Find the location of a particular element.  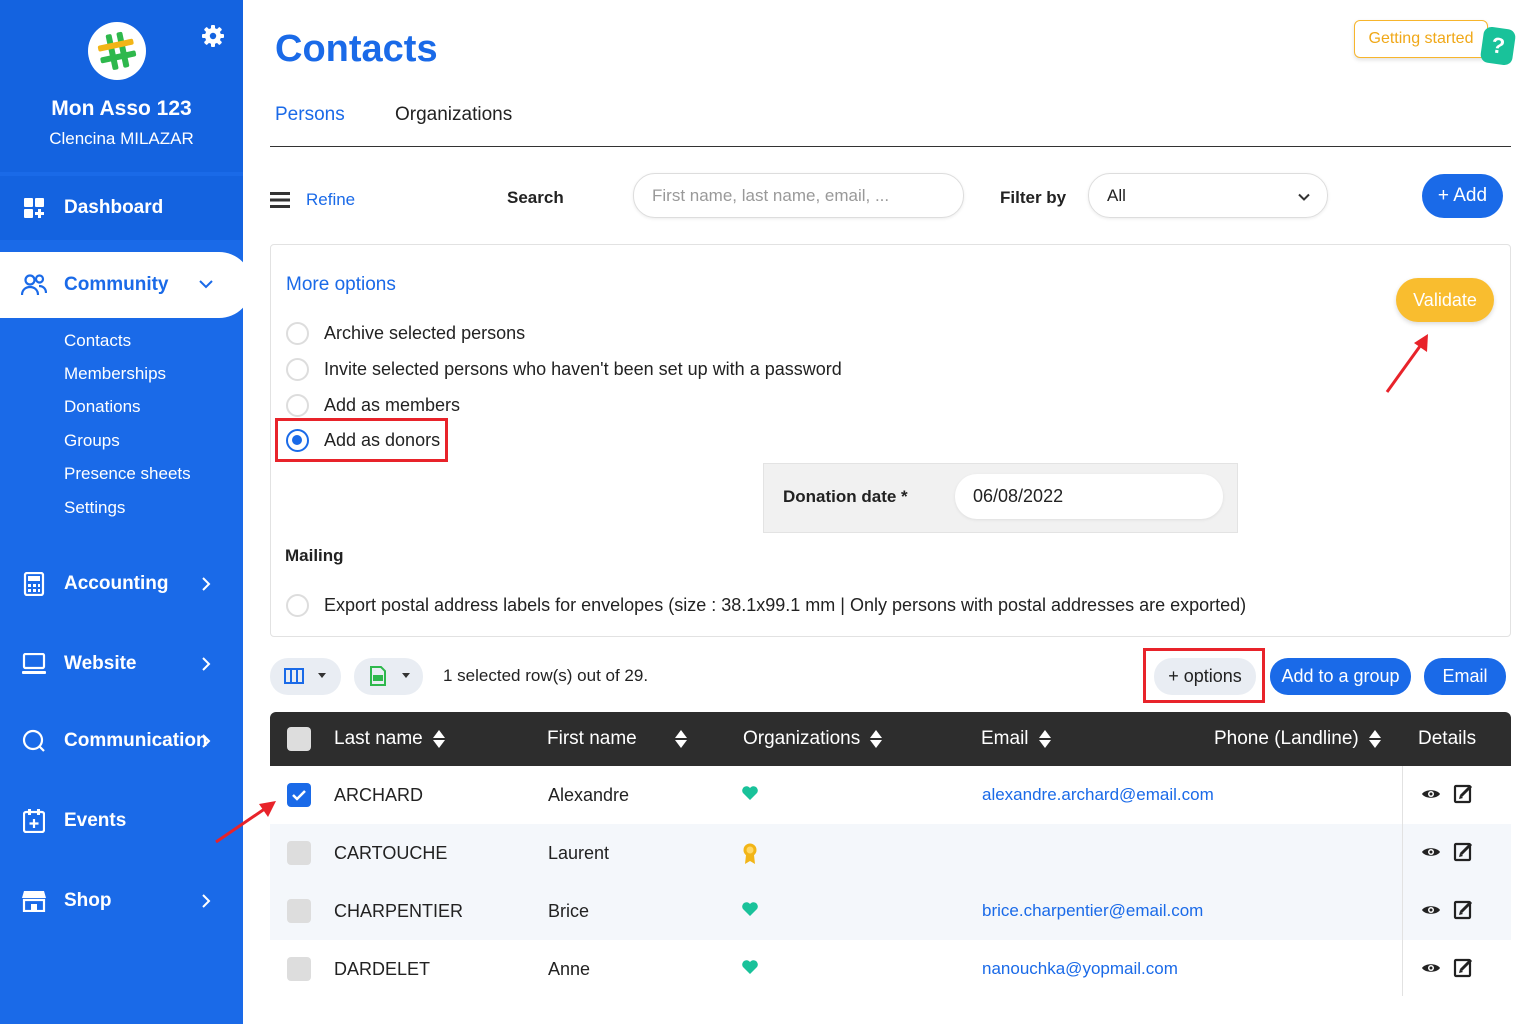

sidebar-item-shop: Shop is located at coordinates (121, 901).